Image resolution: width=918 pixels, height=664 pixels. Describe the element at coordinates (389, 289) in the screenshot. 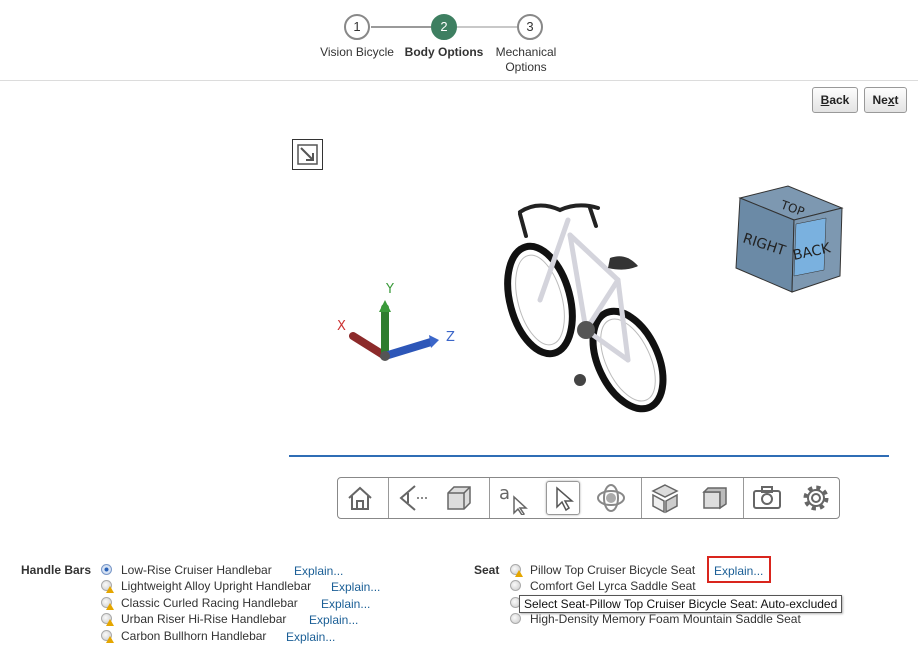

I see `axis-y-label: Y` at that location.